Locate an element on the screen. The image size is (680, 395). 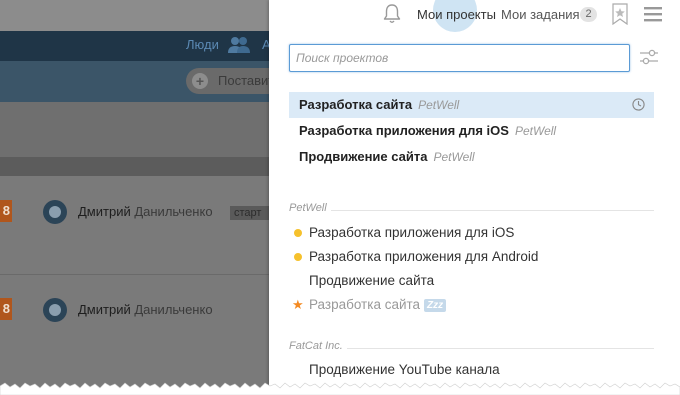
project-item: Разработка приложения для Android is located at coordinates (471, 257).